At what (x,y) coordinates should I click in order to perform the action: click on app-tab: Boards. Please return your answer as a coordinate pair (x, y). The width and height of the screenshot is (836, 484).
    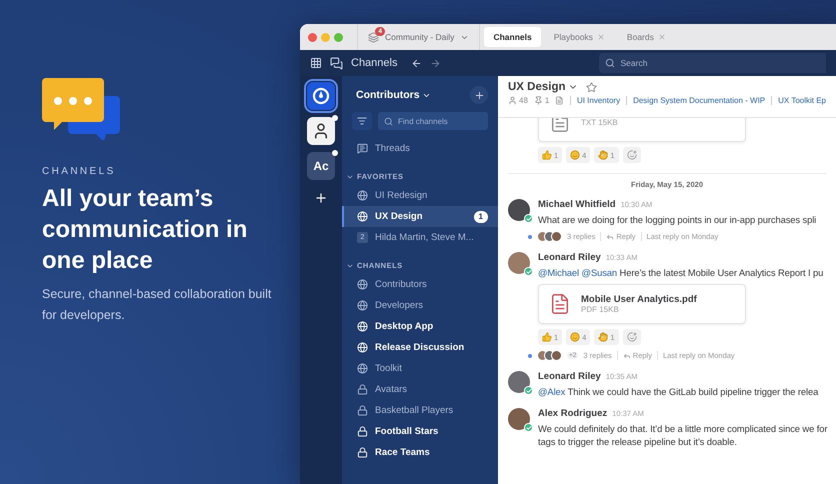
    Looking at the image, I should click on (646, 37).